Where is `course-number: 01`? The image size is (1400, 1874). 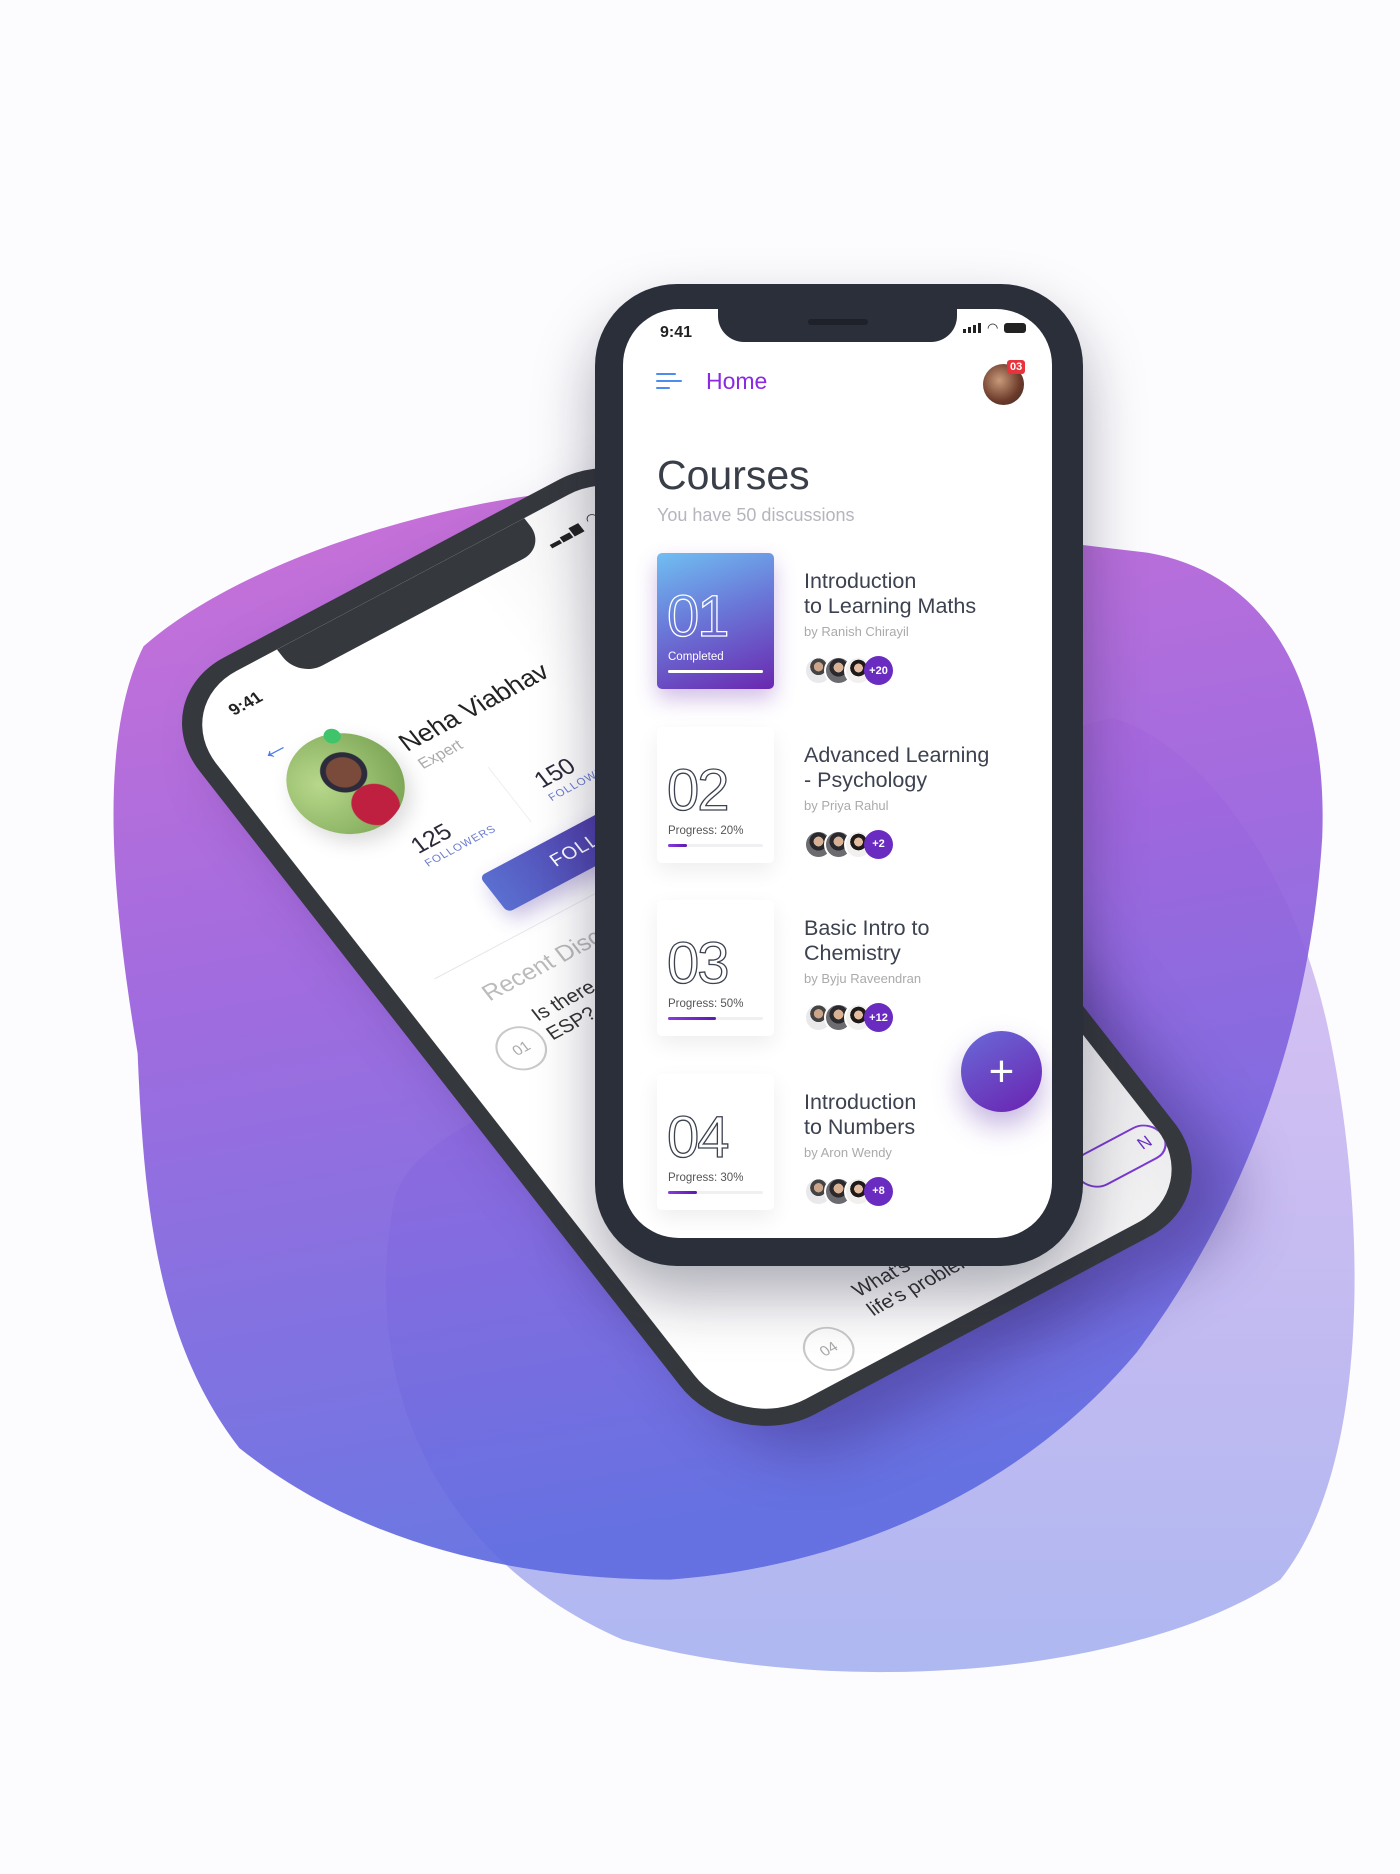 course-number: 01 is located at coordinates (698, 616).